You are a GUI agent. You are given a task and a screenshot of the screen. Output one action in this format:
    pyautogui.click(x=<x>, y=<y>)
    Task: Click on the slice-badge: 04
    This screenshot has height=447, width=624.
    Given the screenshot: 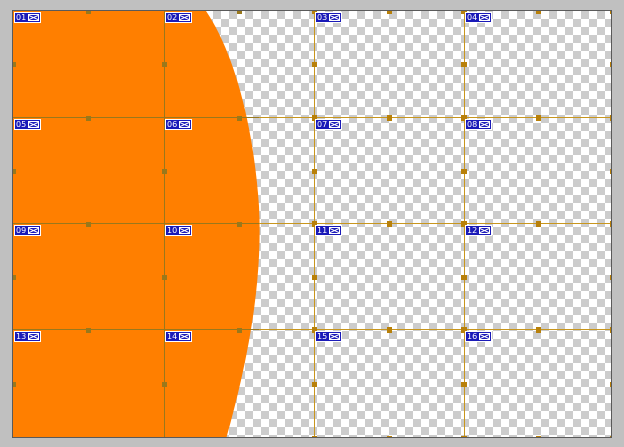 What is the action you would take?
    pyautogui.click(x=479, y=17)
    